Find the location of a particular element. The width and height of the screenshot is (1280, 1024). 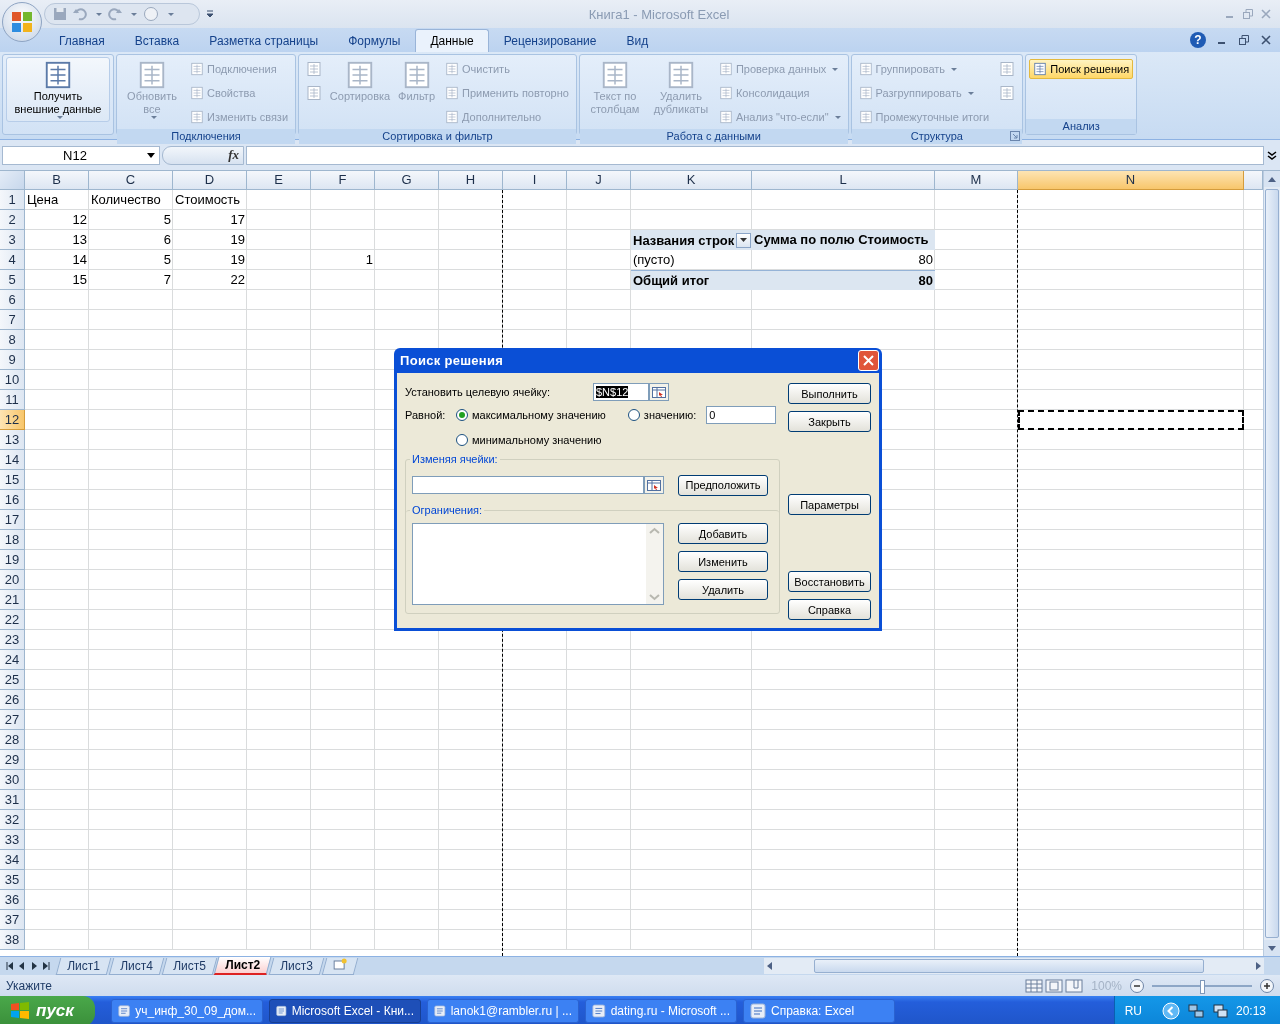

sheet-tab: Лист3 is located at coordinates (297, 966).